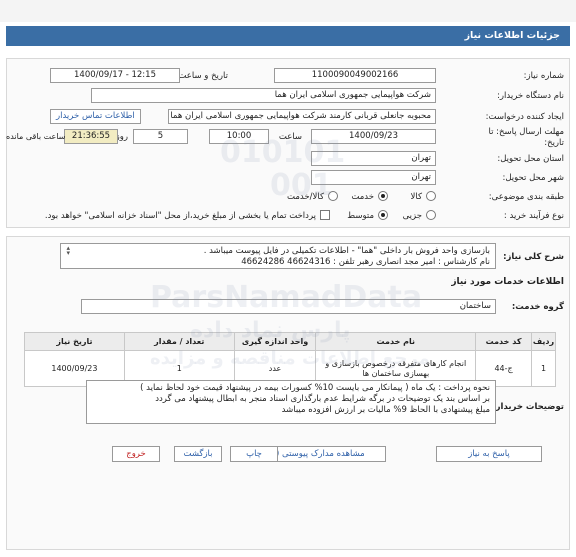 The image size is (576, 557). I want to click on province-field: تهران, so click(373, 158).